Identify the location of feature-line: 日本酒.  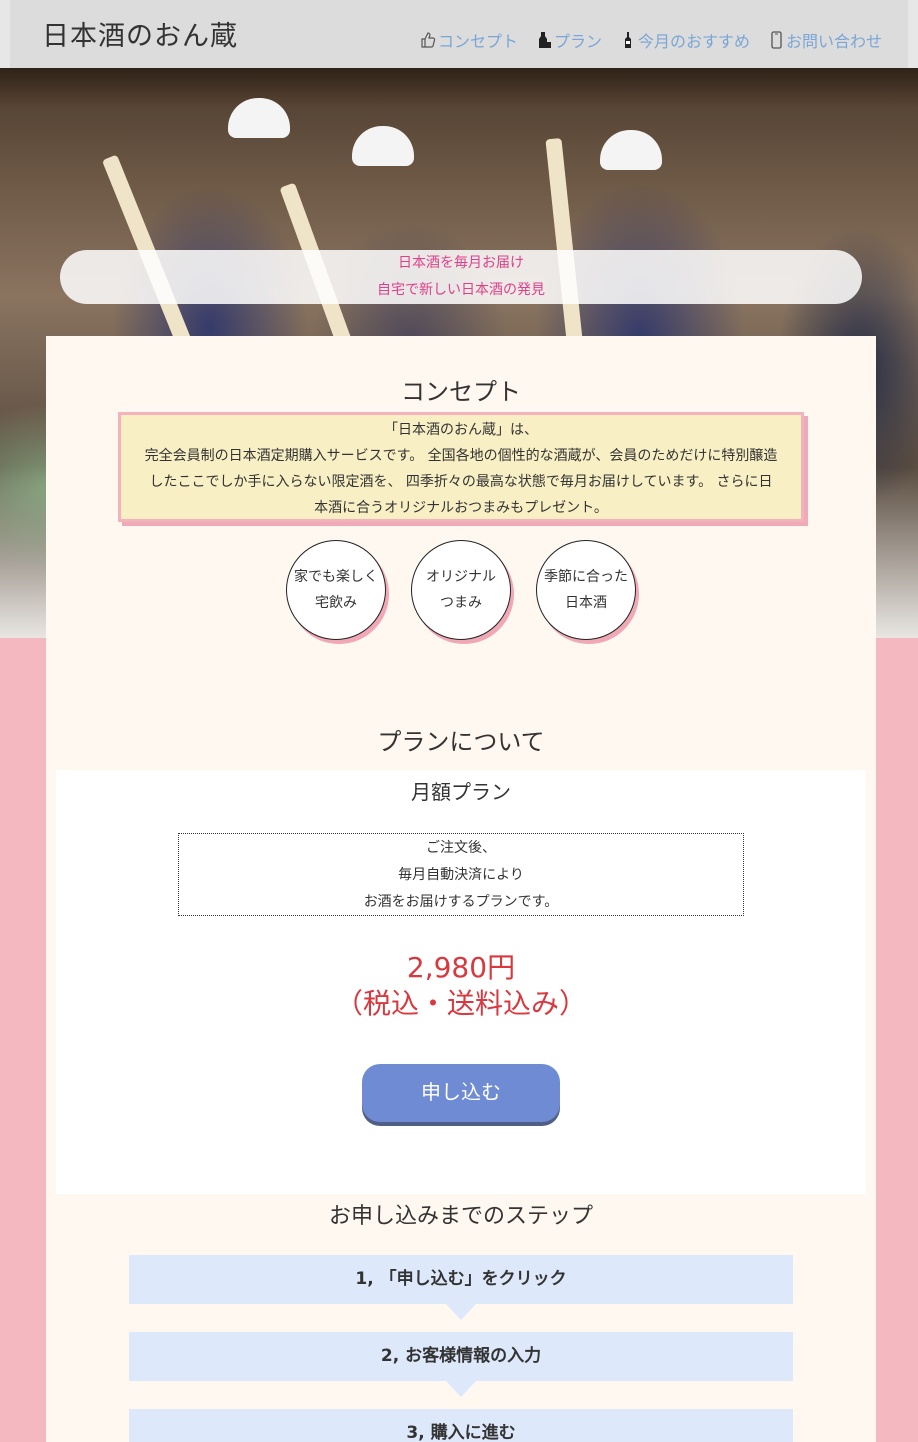
(586, 603).